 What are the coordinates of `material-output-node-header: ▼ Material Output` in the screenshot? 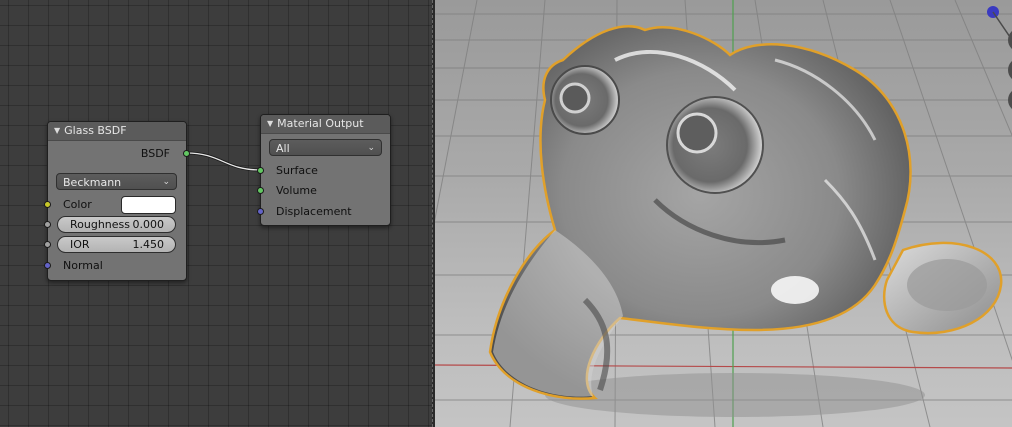 It's located at (325, 124).